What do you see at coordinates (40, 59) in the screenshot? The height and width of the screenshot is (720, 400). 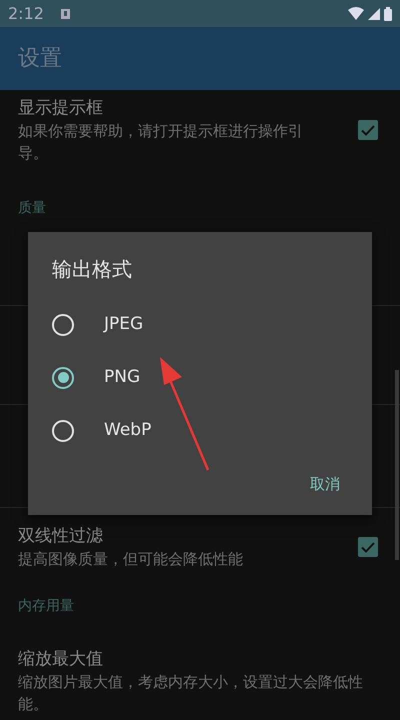 I see `app-title: 设置` at bounding box center [40, 59].